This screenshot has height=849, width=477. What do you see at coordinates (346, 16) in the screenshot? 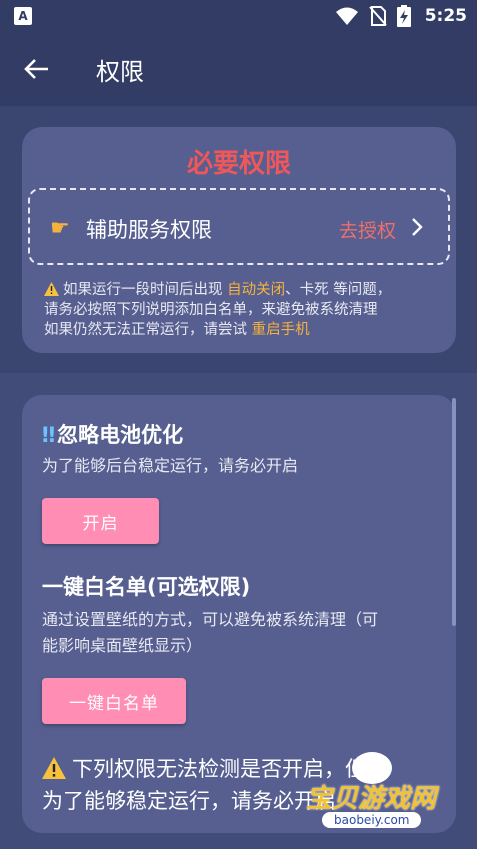
I see `wifi-icon` at bounding box center [346, 16].